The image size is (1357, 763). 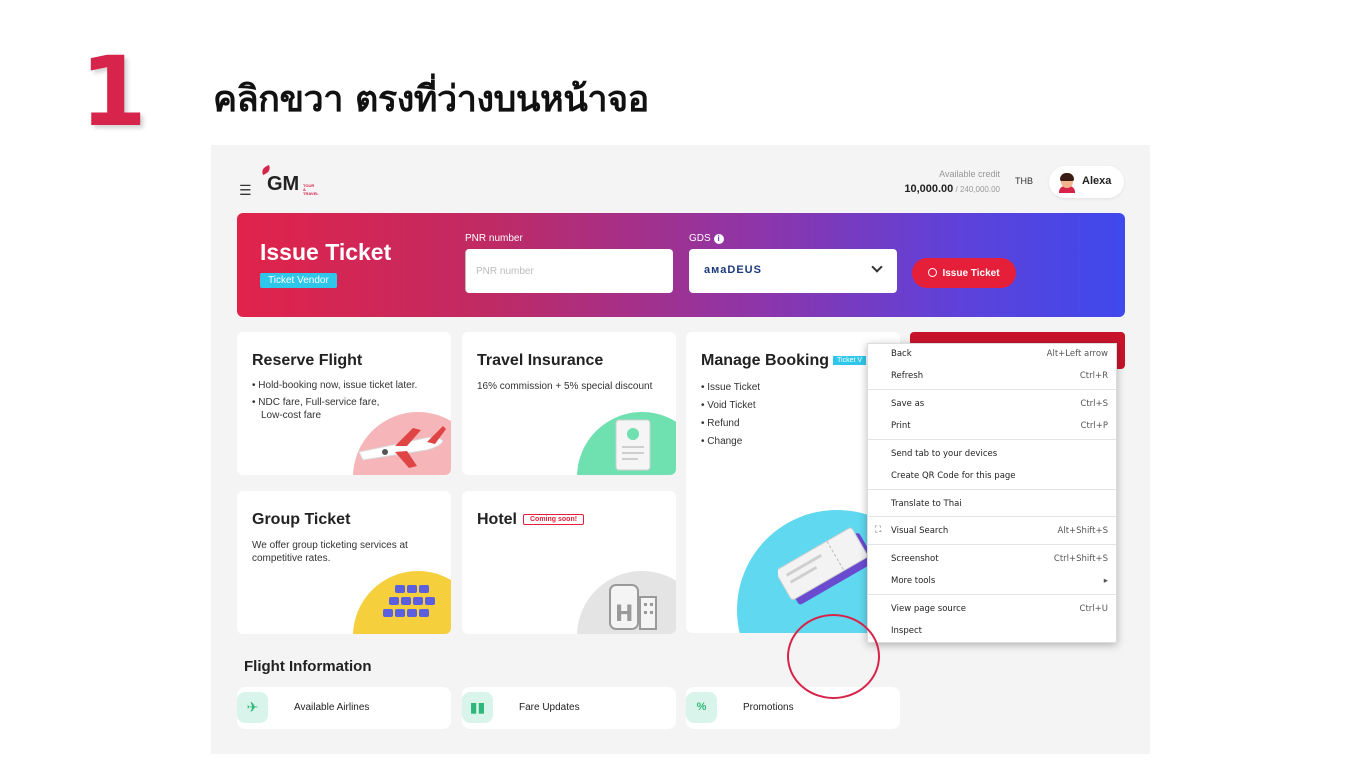 What do you see at coordinates (1082, 531) in the screenshot?
I see `menu-shortcut: Alt+Shift+S` at bounding box center [1082, 531].